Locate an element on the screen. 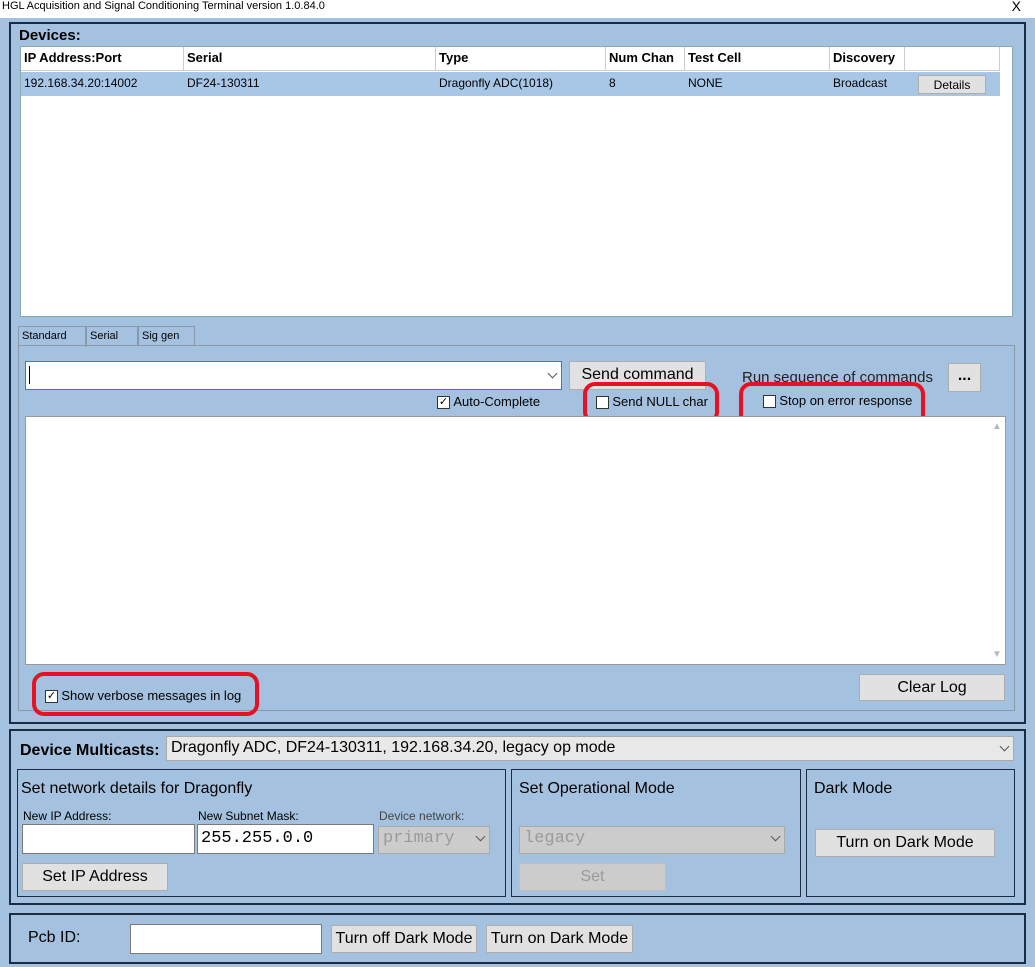 Image resolution: width=1035 pixels, height=967 pixels. dark-mode-title: Dark Mode is located at coordinates (853, 788).